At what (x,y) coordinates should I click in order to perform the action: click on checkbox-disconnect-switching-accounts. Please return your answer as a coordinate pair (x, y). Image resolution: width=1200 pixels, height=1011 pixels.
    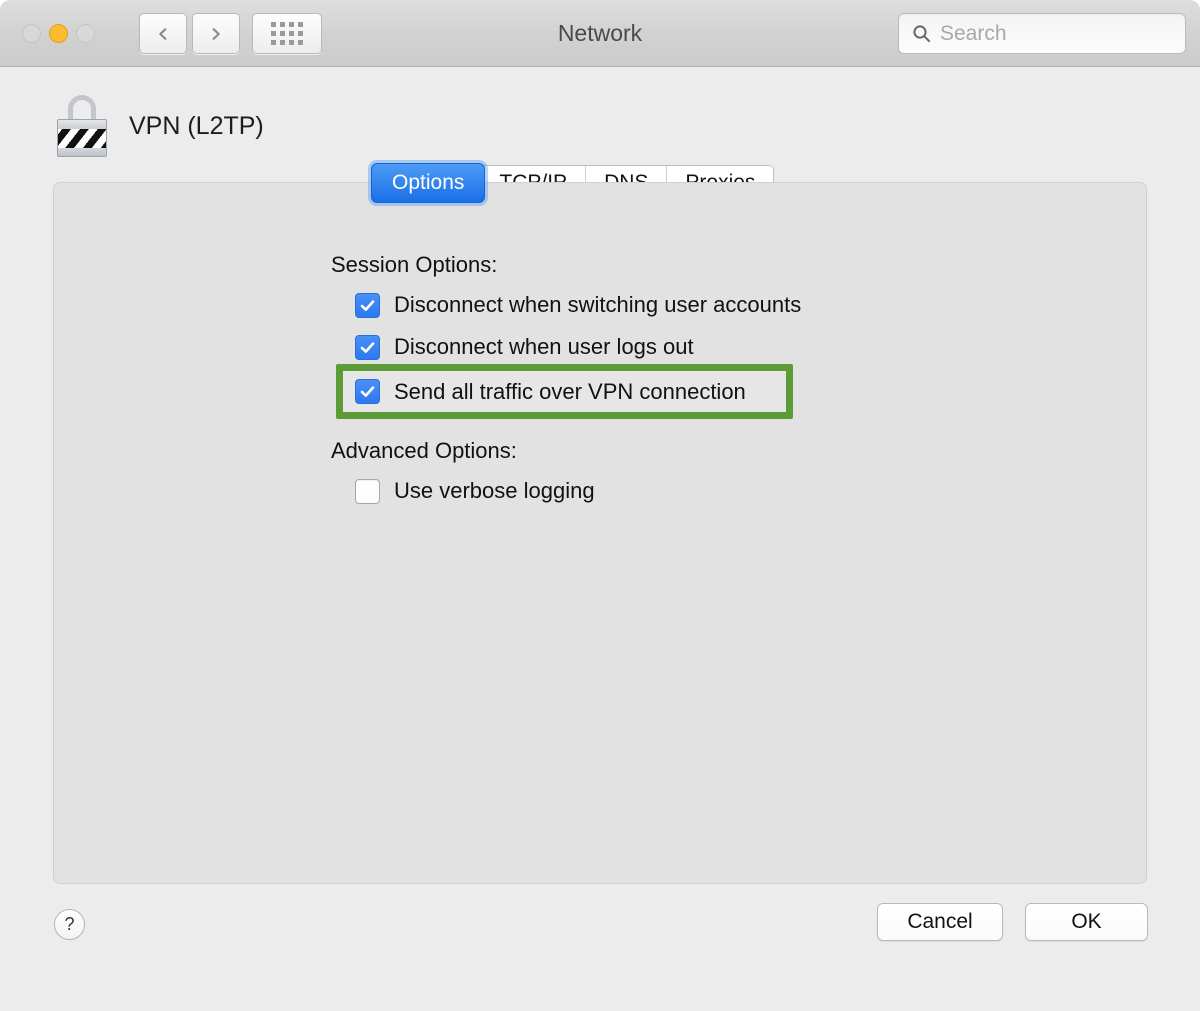
    Looking at the image, I should click on (367, 305).